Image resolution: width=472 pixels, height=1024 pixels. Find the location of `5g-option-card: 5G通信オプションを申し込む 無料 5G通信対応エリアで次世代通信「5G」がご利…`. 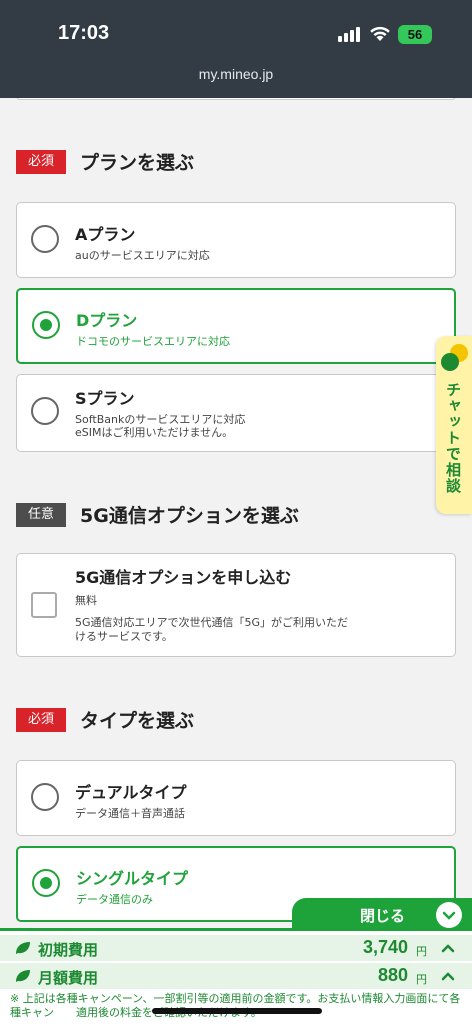

5g-option-card: 5G通信オプションを申し込む 無料 5G通信対応エリアで次世代通信「5G」がご利… is located at coordinates (236, 605).